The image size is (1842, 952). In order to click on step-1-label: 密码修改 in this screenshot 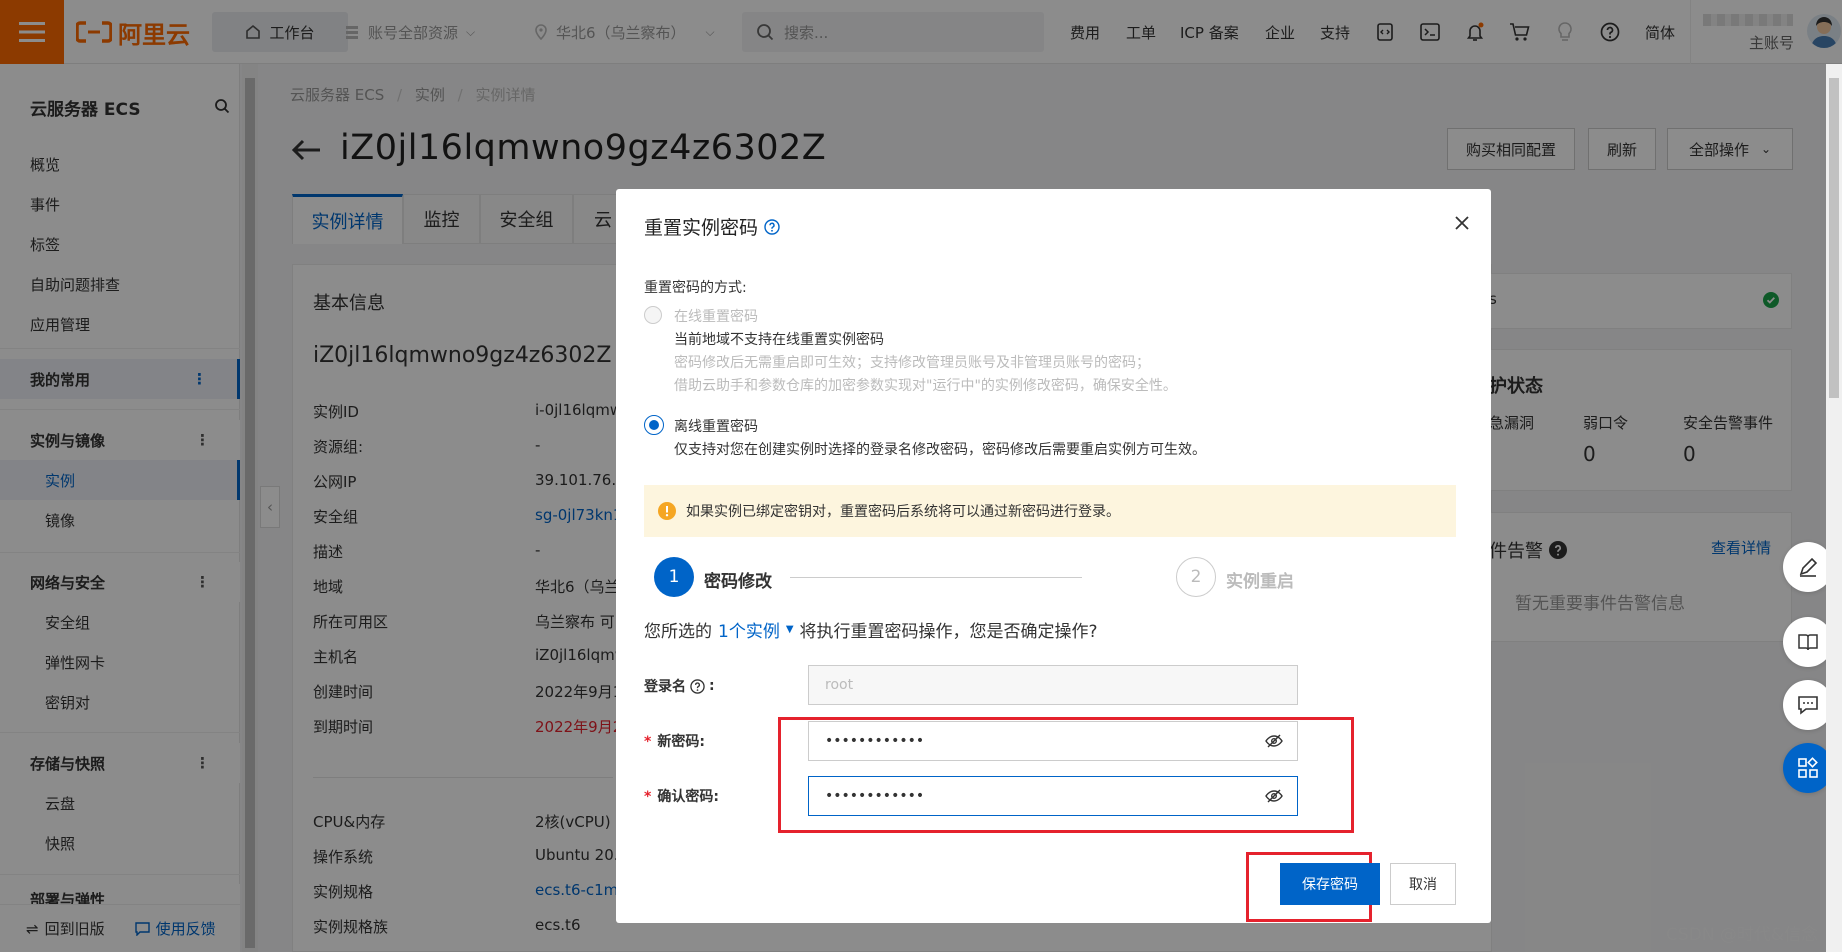, I will do `click(738, 582)`.